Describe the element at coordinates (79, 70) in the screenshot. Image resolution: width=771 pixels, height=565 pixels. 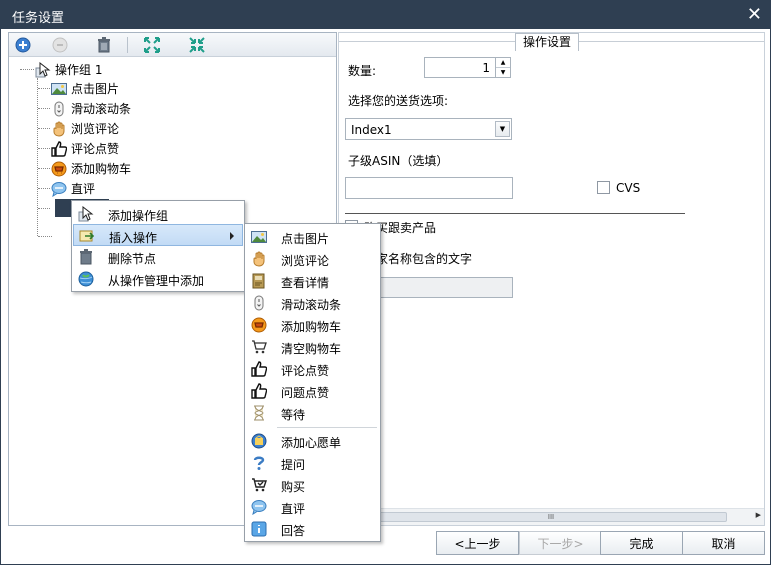
I see `tree-node-label: 操作组 1` at that location.